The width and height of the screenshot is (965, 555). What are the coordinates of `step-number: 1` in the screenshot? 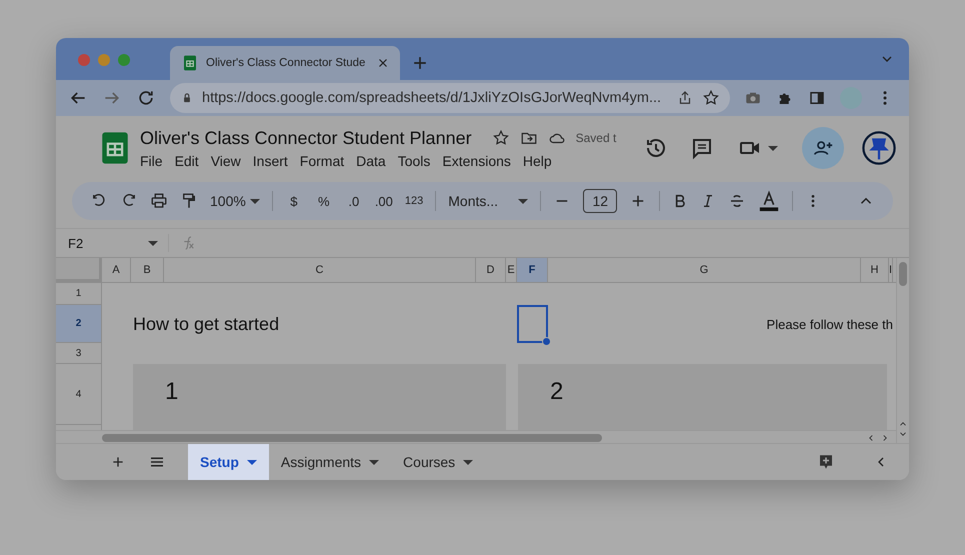 It's located at (171, 391).